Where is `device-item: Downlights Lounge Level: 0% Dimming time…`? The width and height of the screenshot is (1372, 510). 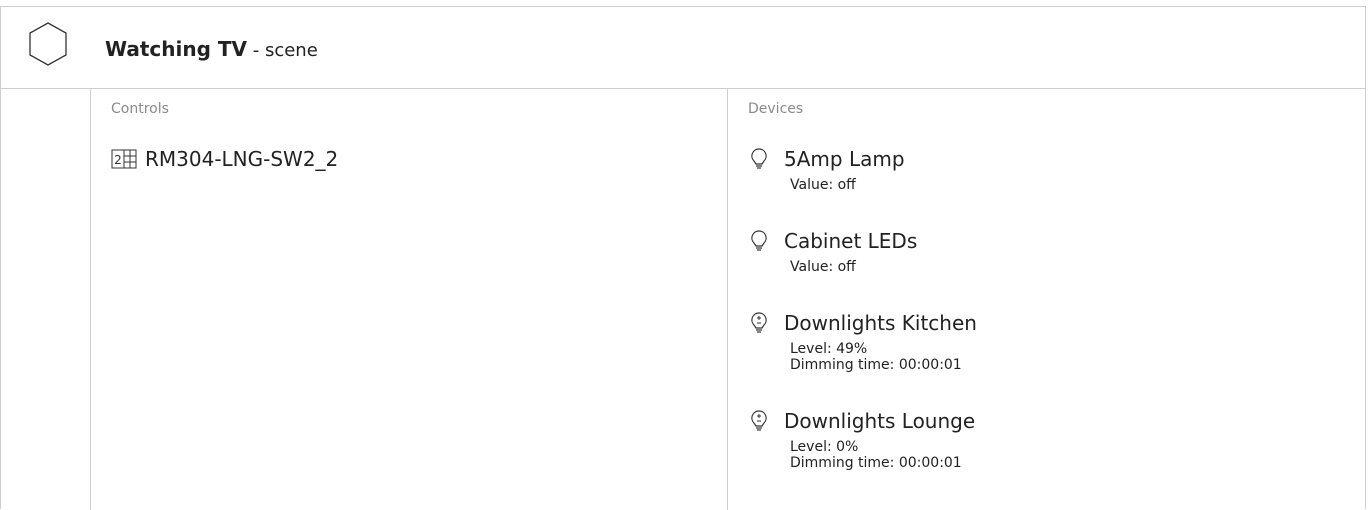
device-item: Downlights Lounge Level: 0% Dimming time… is located at coordinates (861, 440).